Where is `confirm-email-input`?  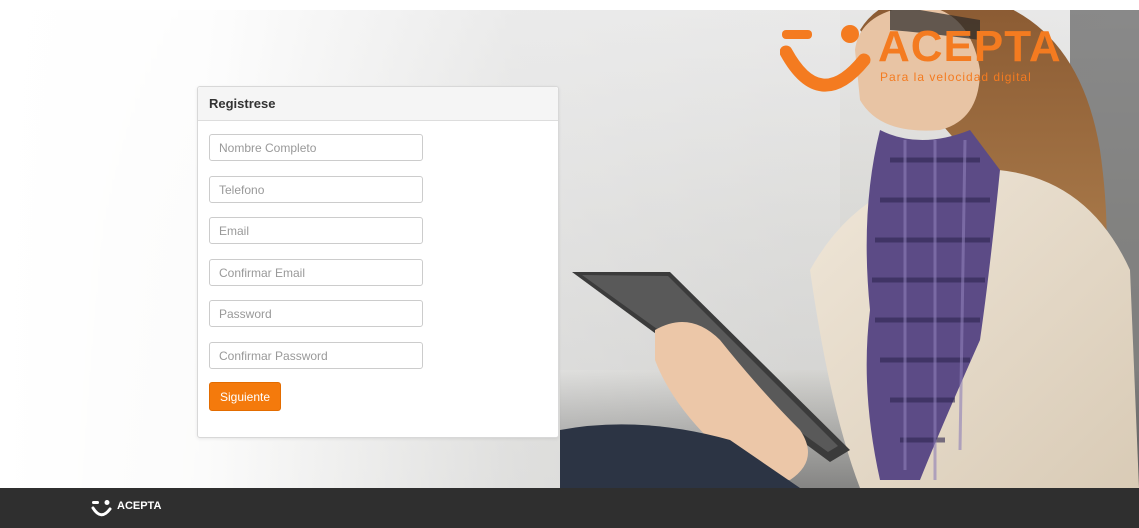
confirm-email-input is located at coordinates (316, 272).